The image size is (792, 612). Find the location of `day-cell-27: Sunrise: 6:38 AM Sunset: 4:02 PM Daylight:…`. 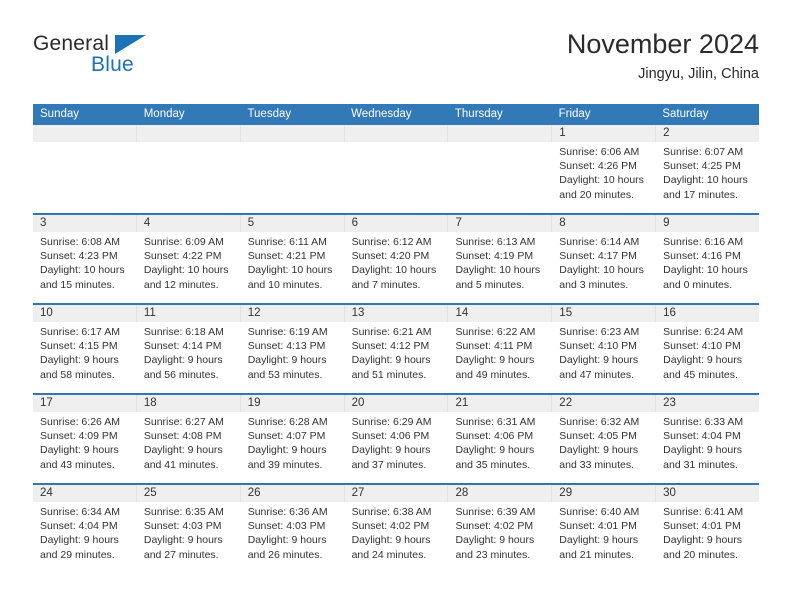

day-cell-27: Sunrise: 6:38 AM Sunset: 4:02 PM Daylight:… is located at coordinates (397, 538).